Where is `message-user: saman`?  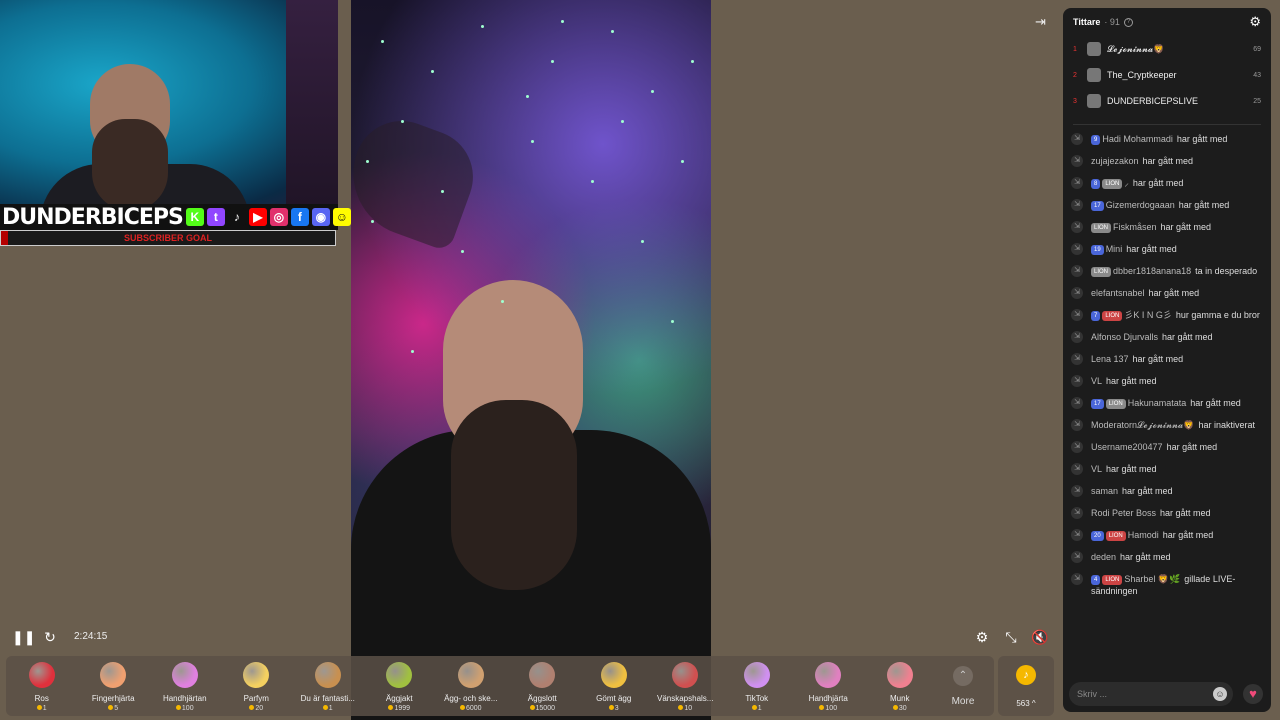 message-user: saman is located at coordinates (1104, 491).